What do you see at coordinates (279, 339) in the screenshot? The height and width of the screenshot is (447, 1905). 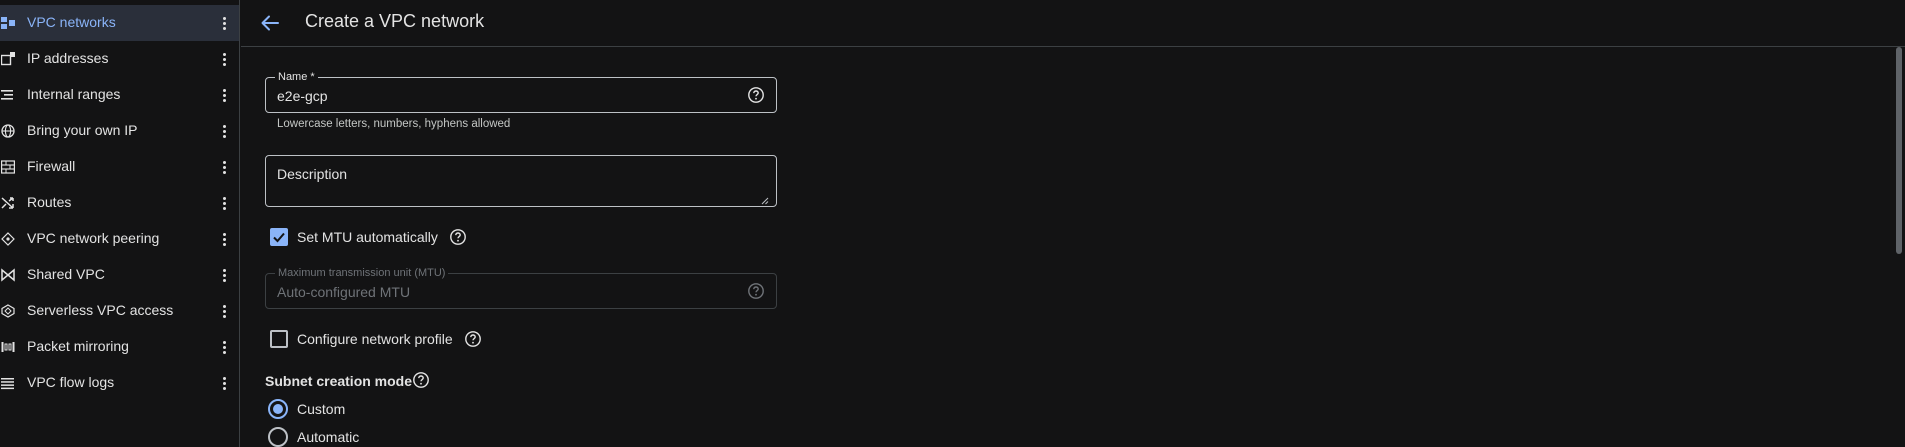 I see `network-profile-checkbox` at bounding box center [279, 339].